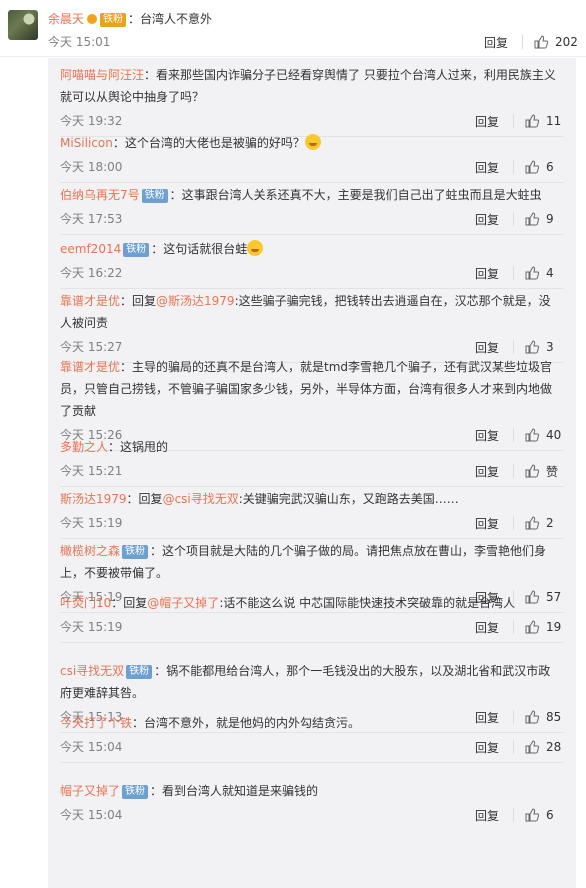 This screenshot has height=888, width=586. What do you see at coordinates (84, 323) in the screenshot?
I see `reply-text-line: 人被问责` at bounding box center [84, 323].